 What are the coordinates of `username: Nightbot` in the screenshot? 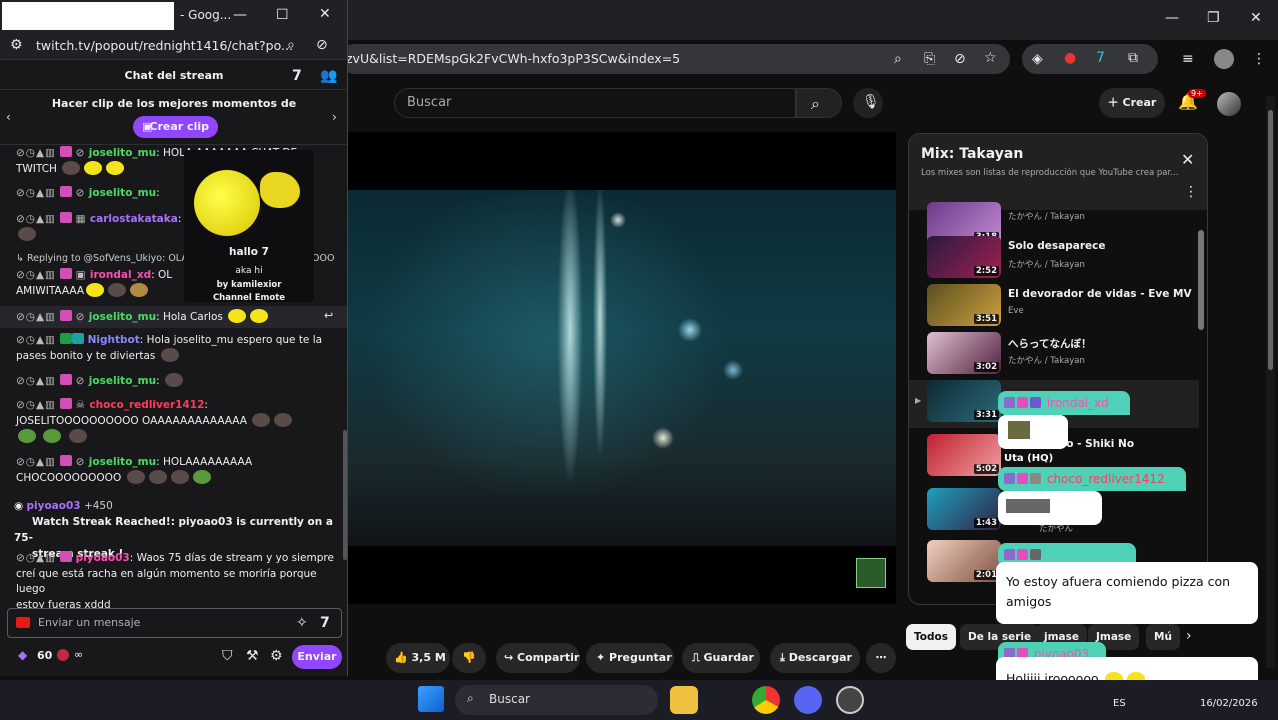 It's located at (114, 340).